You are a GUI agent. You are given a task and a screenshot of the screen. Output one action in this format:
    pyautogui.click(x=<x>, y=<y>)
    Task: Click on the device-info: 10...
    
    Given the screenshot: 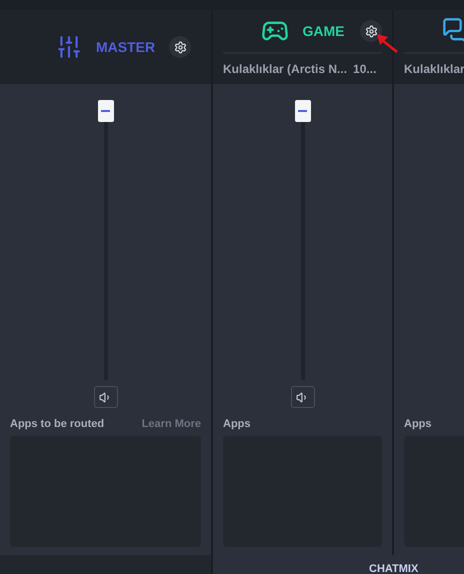 What is the action you would take?
    pyautogui.click(x=364, y=69)
    